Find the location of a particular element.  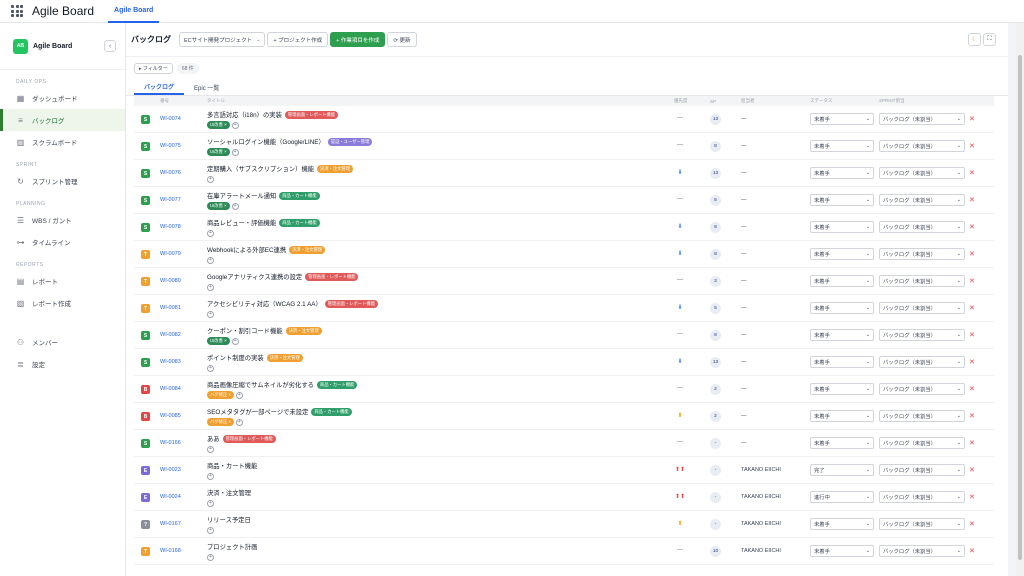

item-number-link: WI-0078 is located at coordinates (170, 227).